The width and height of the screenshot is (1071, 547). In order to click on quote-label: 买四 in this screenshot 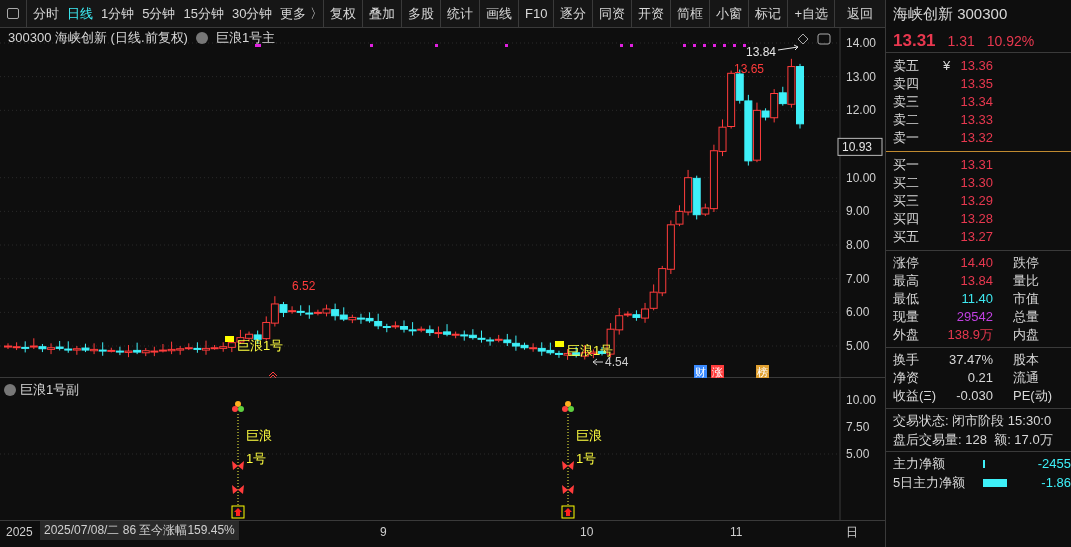, I will do `click(906, 219)`.